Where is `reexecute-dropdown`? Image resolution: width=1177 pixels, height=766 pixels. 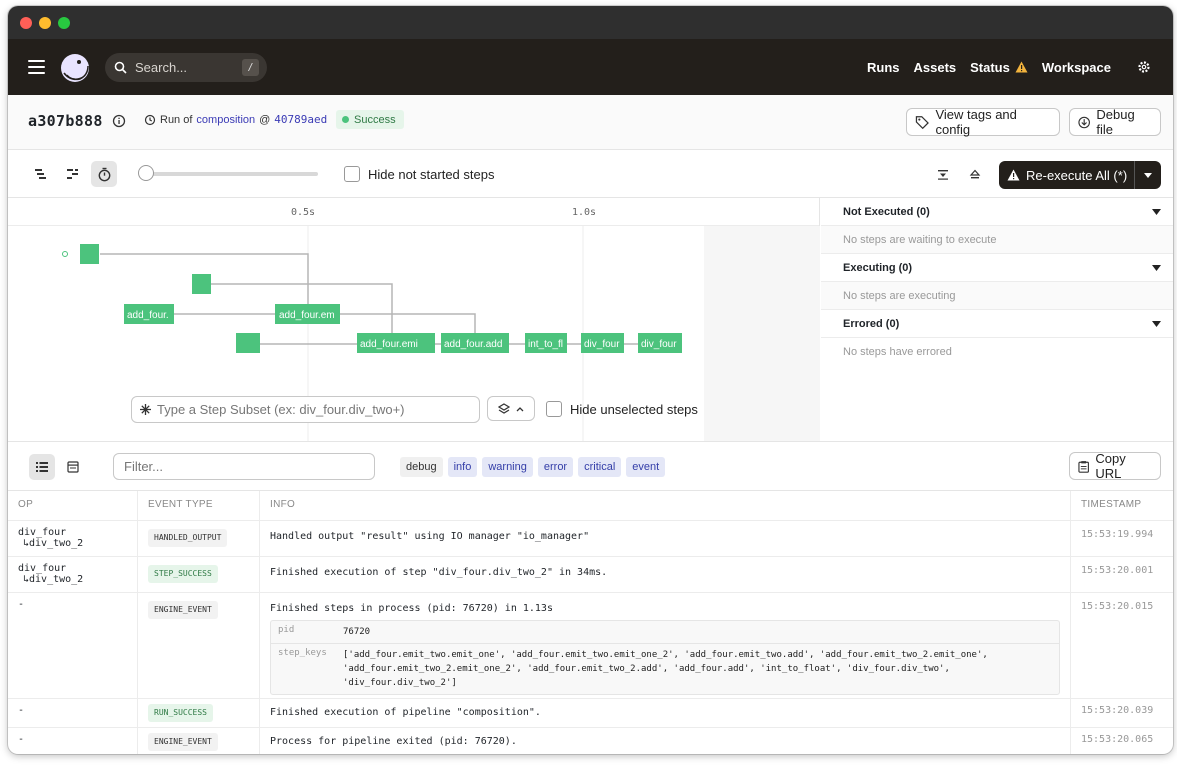 reexecute-dropdown is located at coordinates (1147, 175).